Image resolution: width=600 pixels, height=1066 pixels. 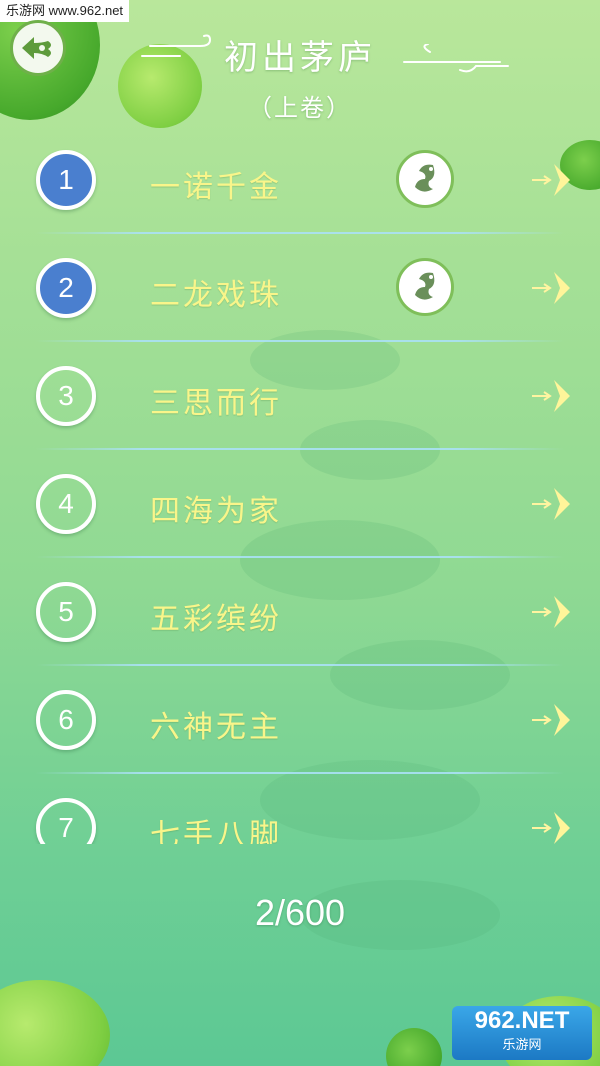 I want to click on level-name: 四海为家, so click(x=216, y=511).